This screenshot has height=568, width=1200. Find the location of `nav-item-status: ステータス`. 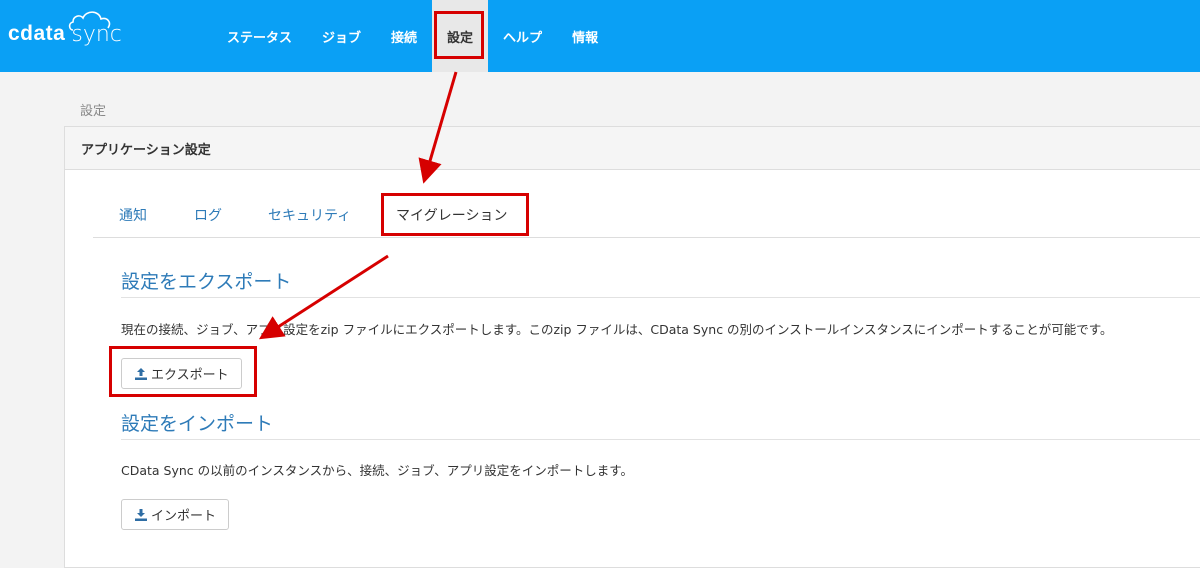

nav-item-status: ステータス is located at coordinates (259, 36).